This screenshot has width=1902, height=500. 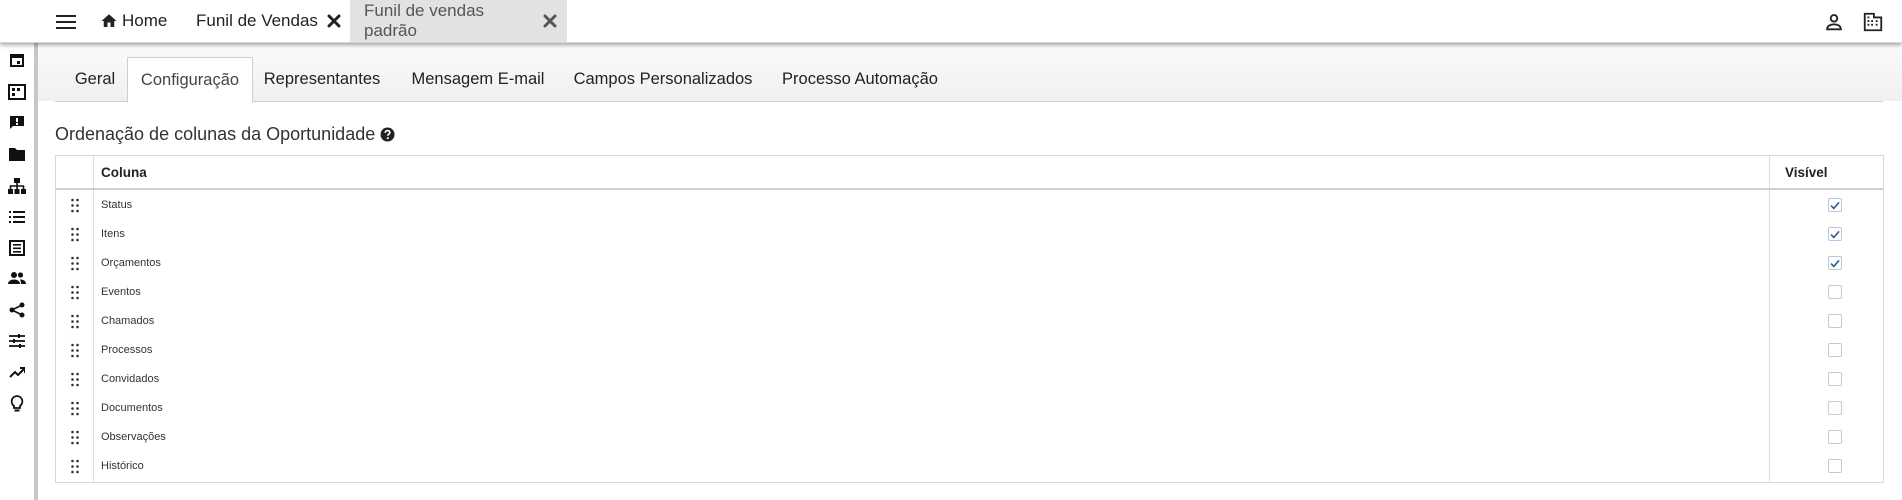 I want to click on row-label: Status, so click(x=117, y=205).